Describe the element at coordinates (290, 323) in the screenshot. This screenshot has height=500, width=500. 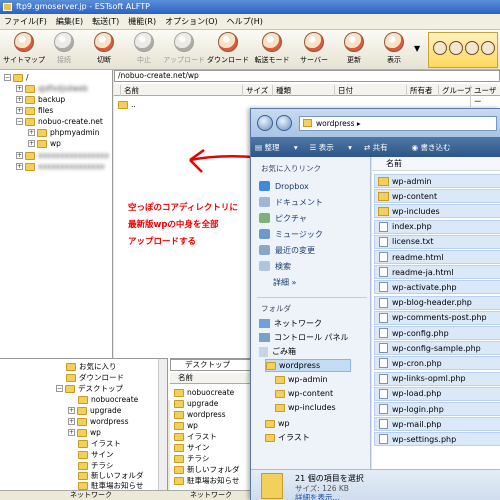
I see `folder-network: ネットワーク` at that location.